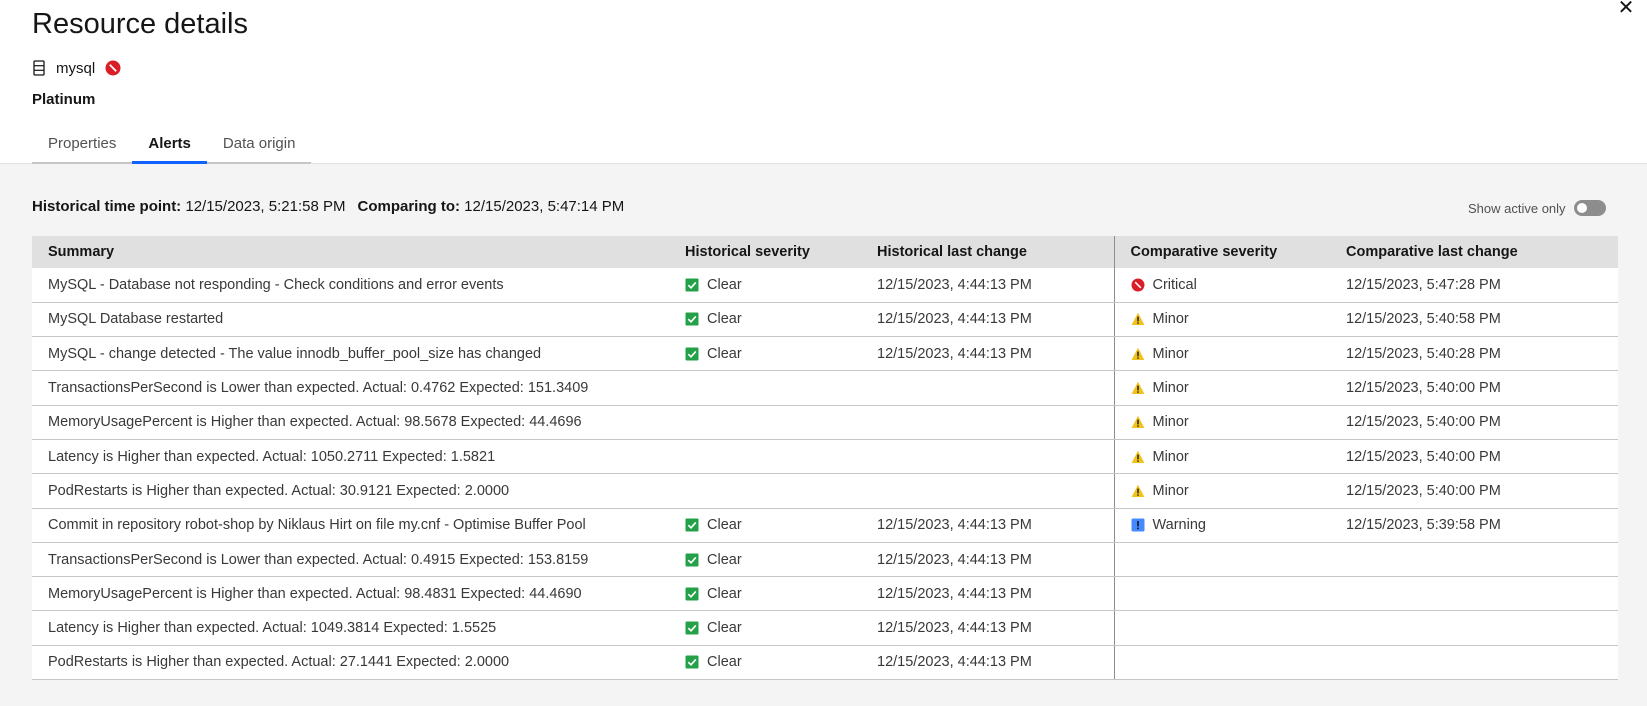  I want to click on historical-label: Historical time point:, so click(107, 206).